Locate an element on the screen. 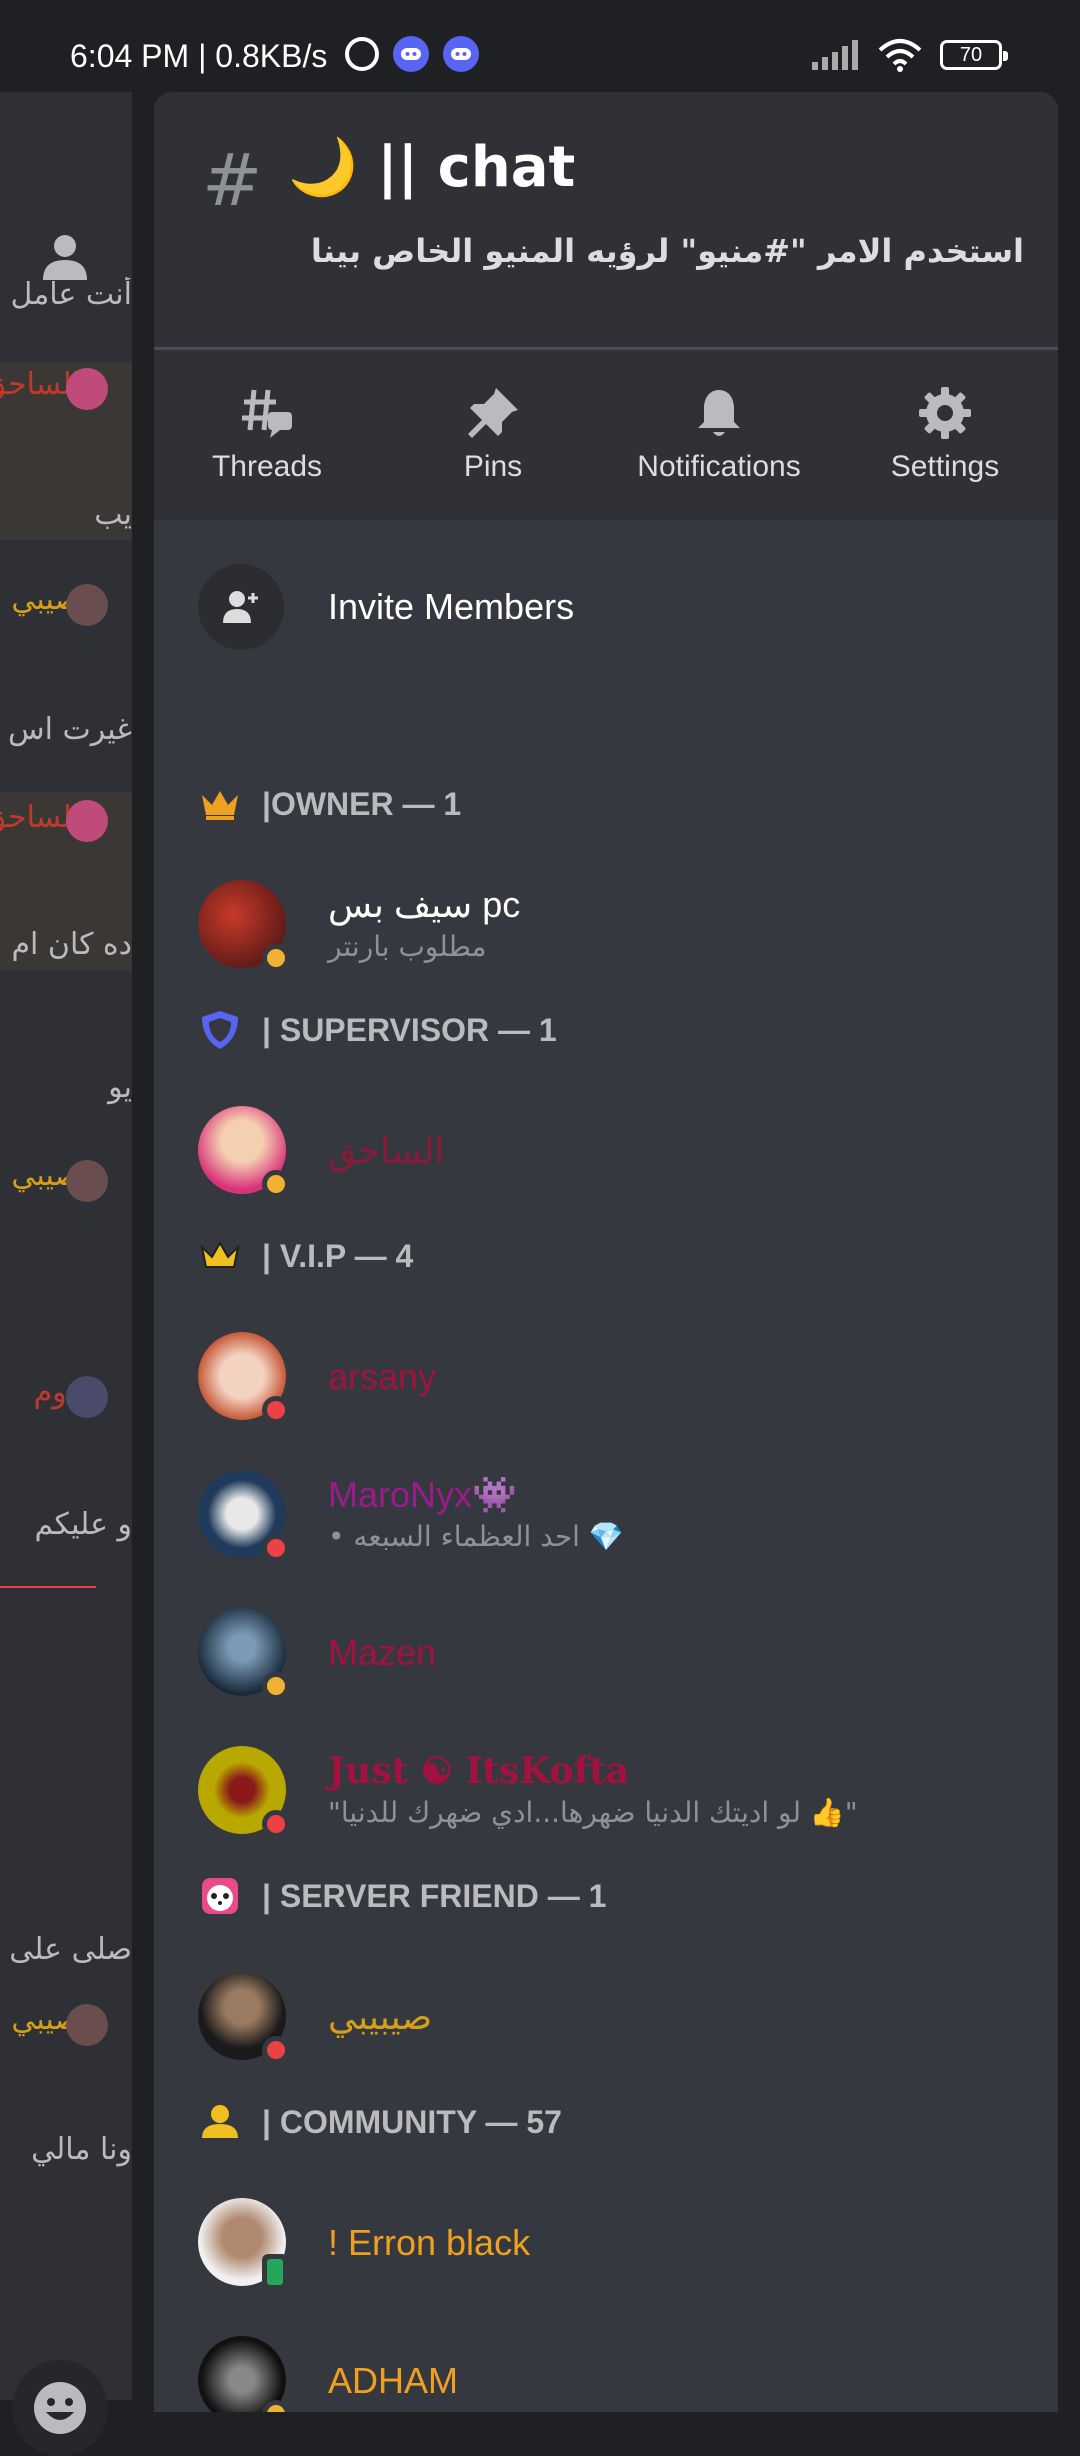 This screenshot has width=1080, height=2456. member-name: ADHAM is located at coordinates (393, 2380).